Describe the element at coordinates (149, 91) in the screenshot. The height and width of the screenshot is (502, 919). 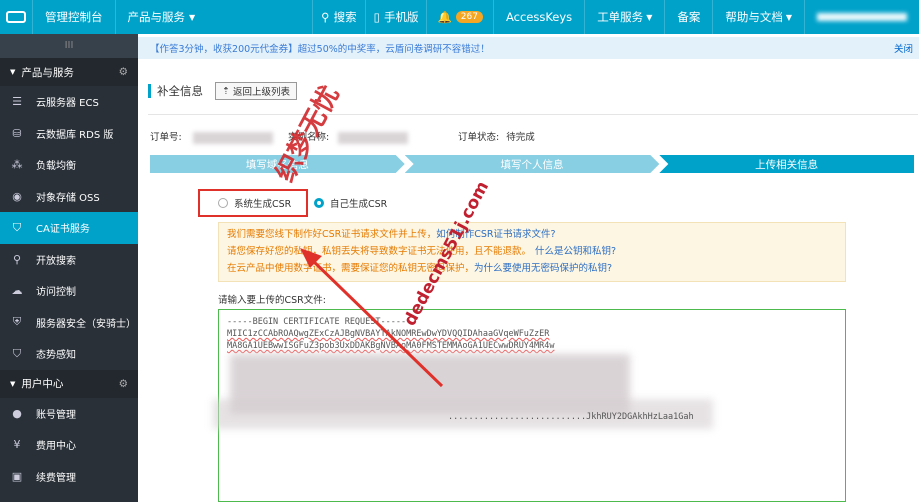
I see `title-accent` at that location.